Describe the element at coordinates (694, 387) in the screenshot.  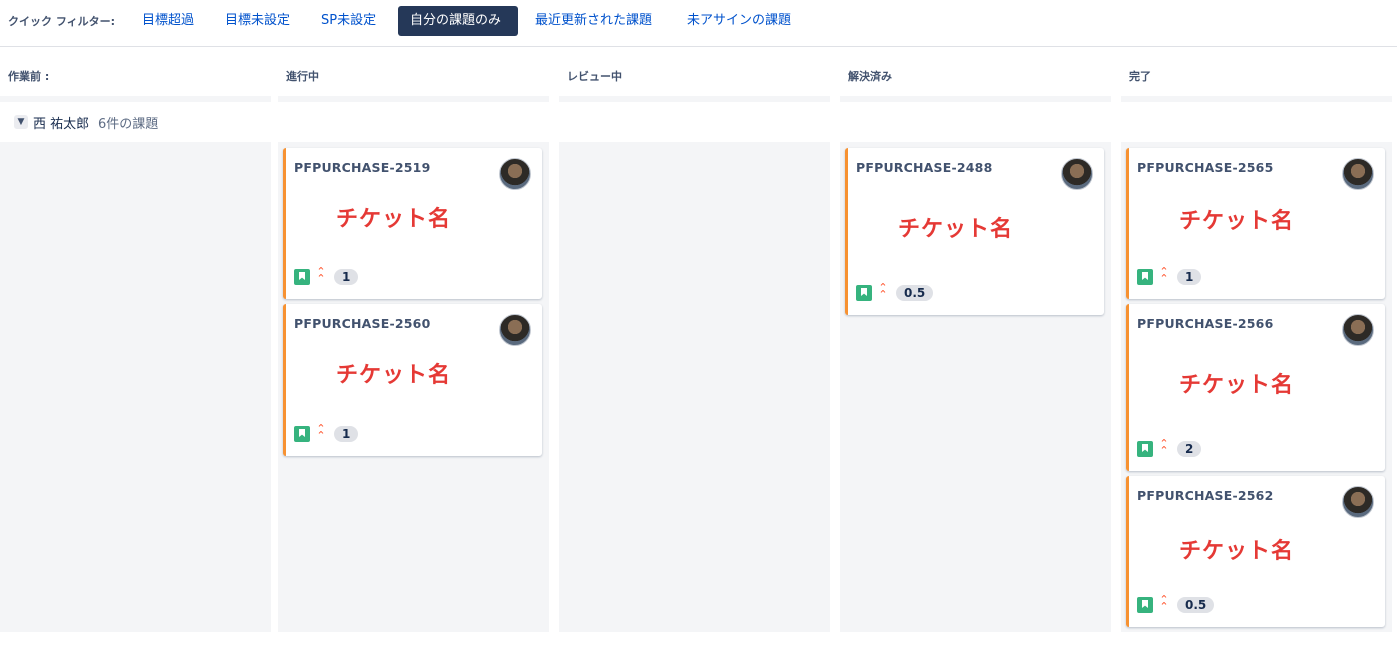
I see `column-in-review` at that location.